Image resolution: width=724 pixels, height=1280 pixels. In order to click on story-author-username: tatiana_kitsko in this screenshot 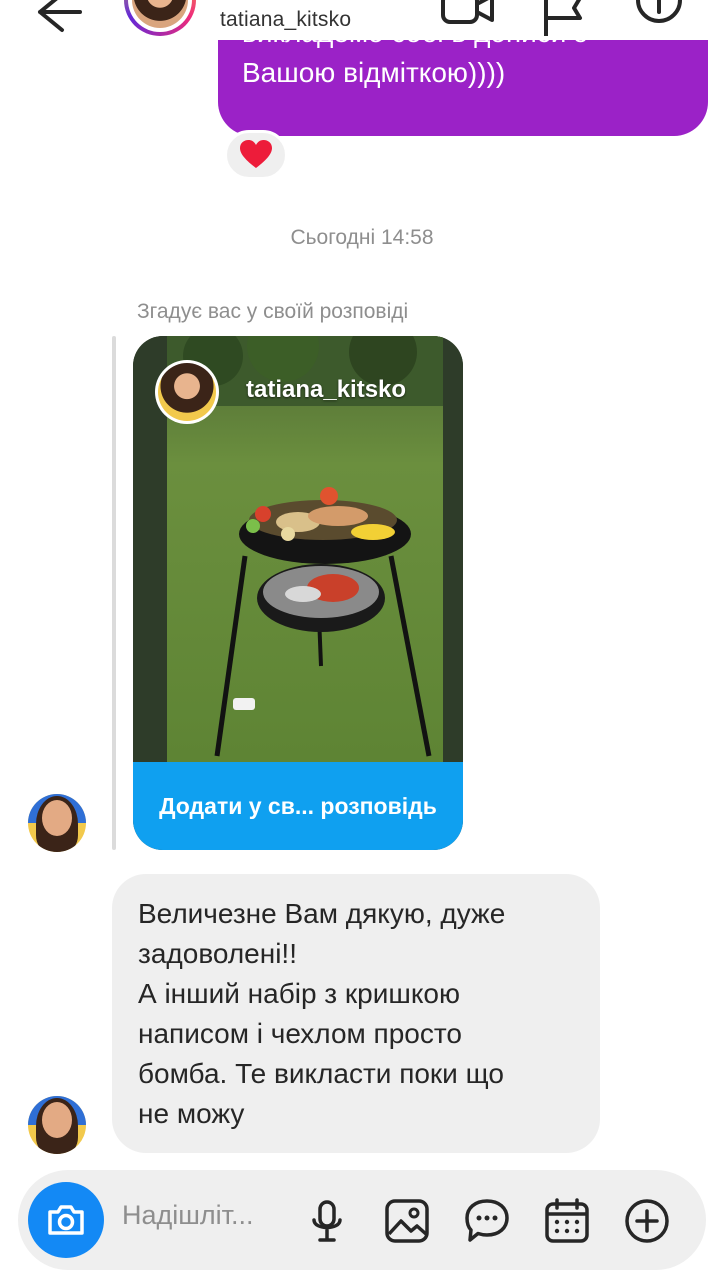, I will do `click(326, 389)`.